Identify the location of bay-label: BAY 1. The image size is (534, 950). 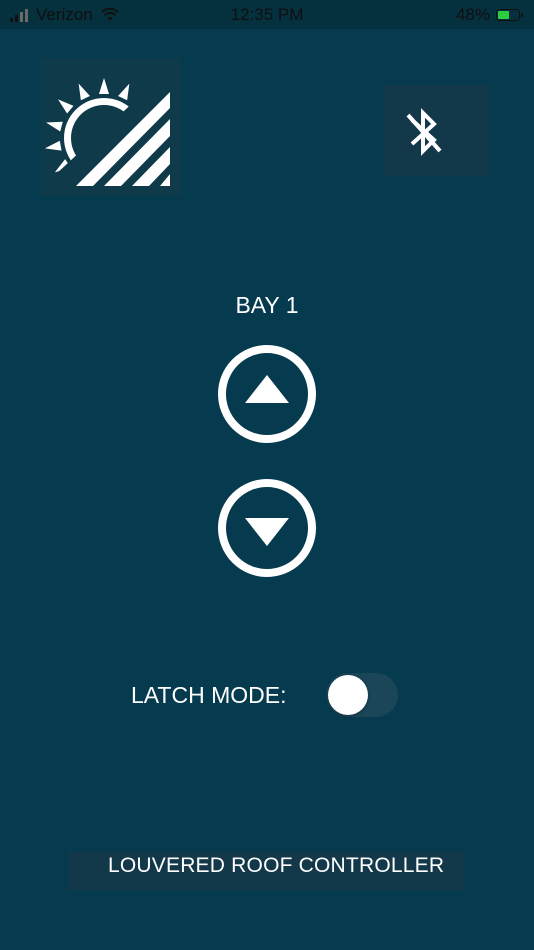
(267, 305).